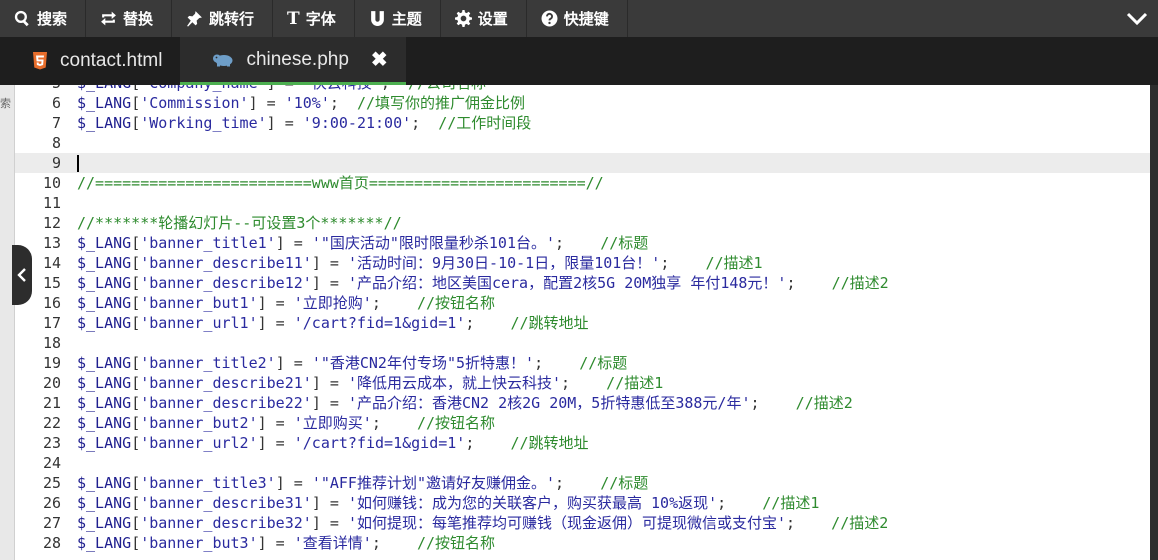  What do you see at coordinates (43, 18) in the screenshot?
I see `search-button: 搜索` at bounding box center [43, 18].